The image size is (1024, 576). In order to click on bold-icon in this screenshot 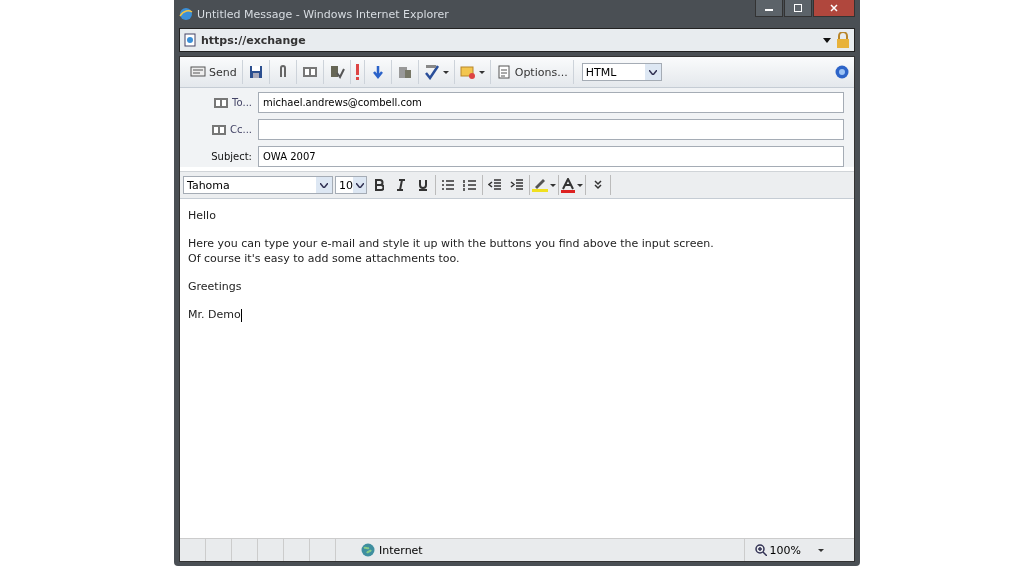, I will do `click(379, 185)`.